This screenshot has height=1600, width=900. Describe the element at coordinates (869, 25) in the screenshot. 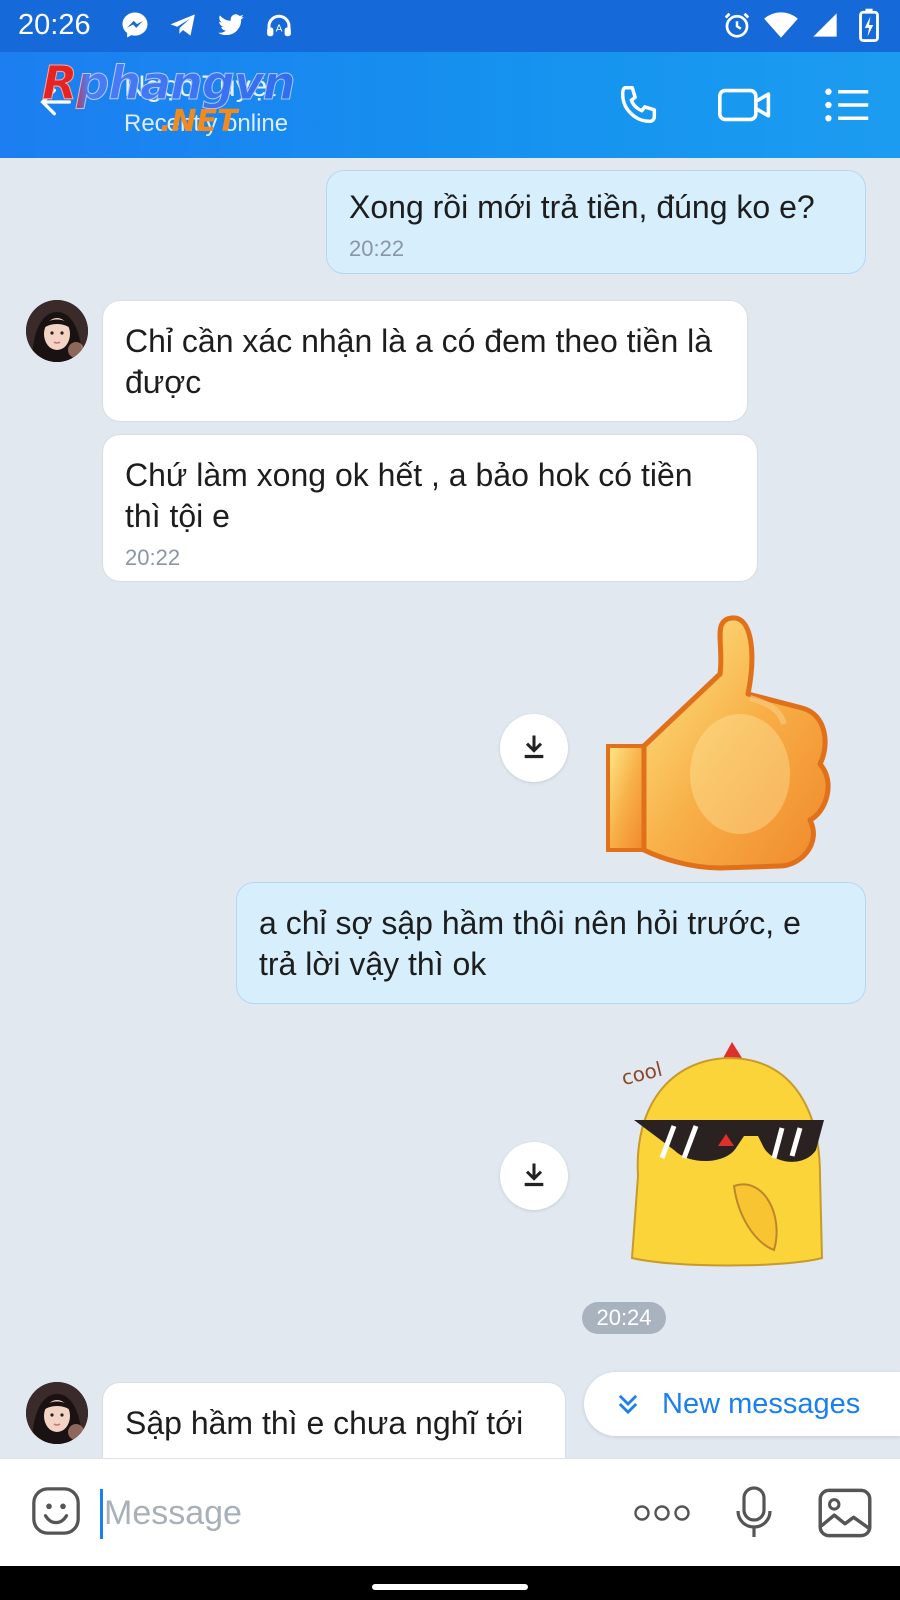

I see `battery-charging-icon` at that location.